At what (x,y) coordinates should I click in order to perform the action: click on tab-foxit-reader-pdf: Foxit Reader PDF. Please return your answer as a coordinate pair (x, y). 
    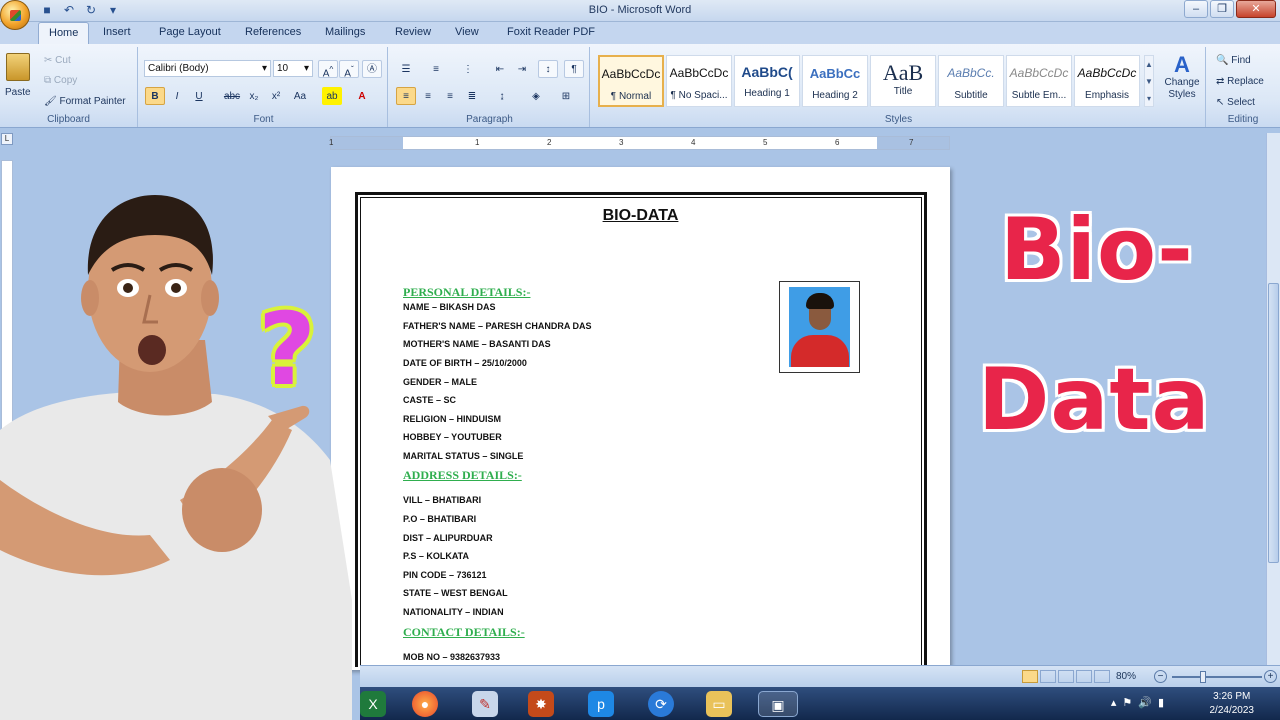
    Looking at the image, I should click on (551, 32).